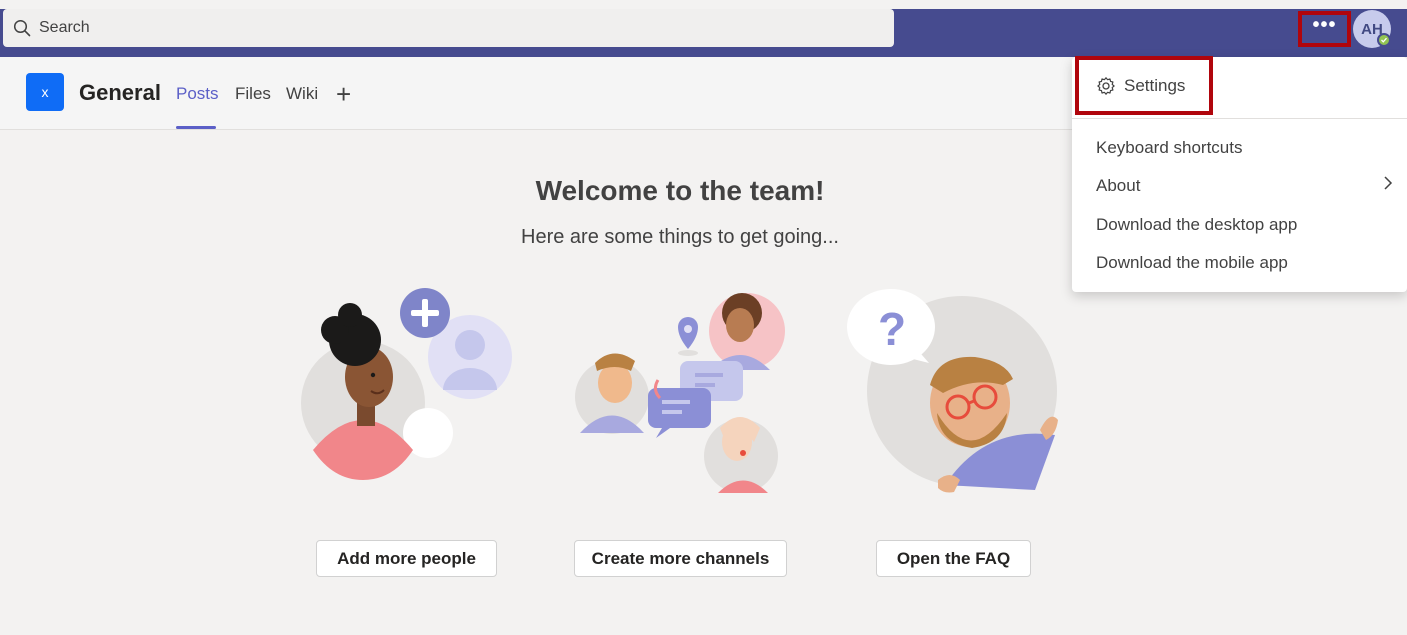 This screenshot has width=1407, height=635. What do you see at coordinates (1241, 148) in the screenshot?
I see `menu-item-keyboard-shortcuts: Keyboard shortcuts` at bounding box center [1241, 148].